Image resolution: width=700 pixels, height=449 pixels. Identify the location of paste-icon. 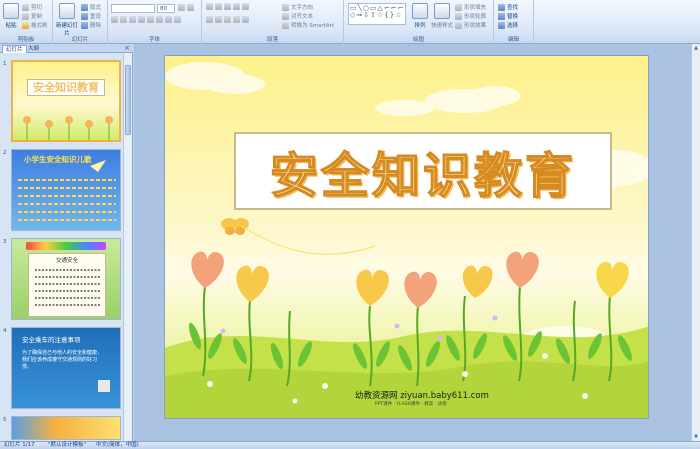
(11, 11).